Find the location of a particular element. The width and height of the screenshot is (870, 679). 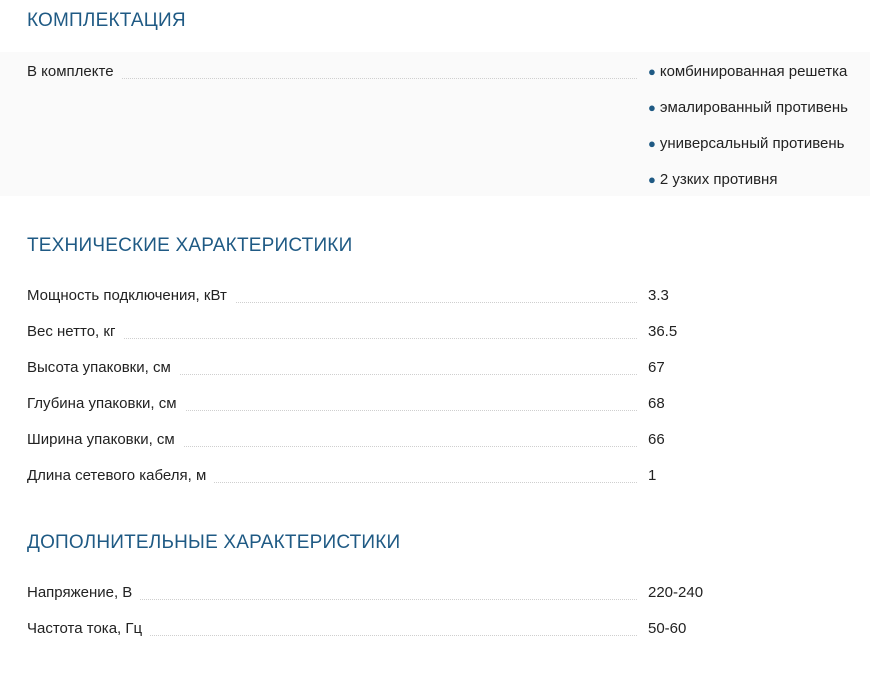

spec-row: Напряжение, В 220-240 is located at coordinates (448, 595).